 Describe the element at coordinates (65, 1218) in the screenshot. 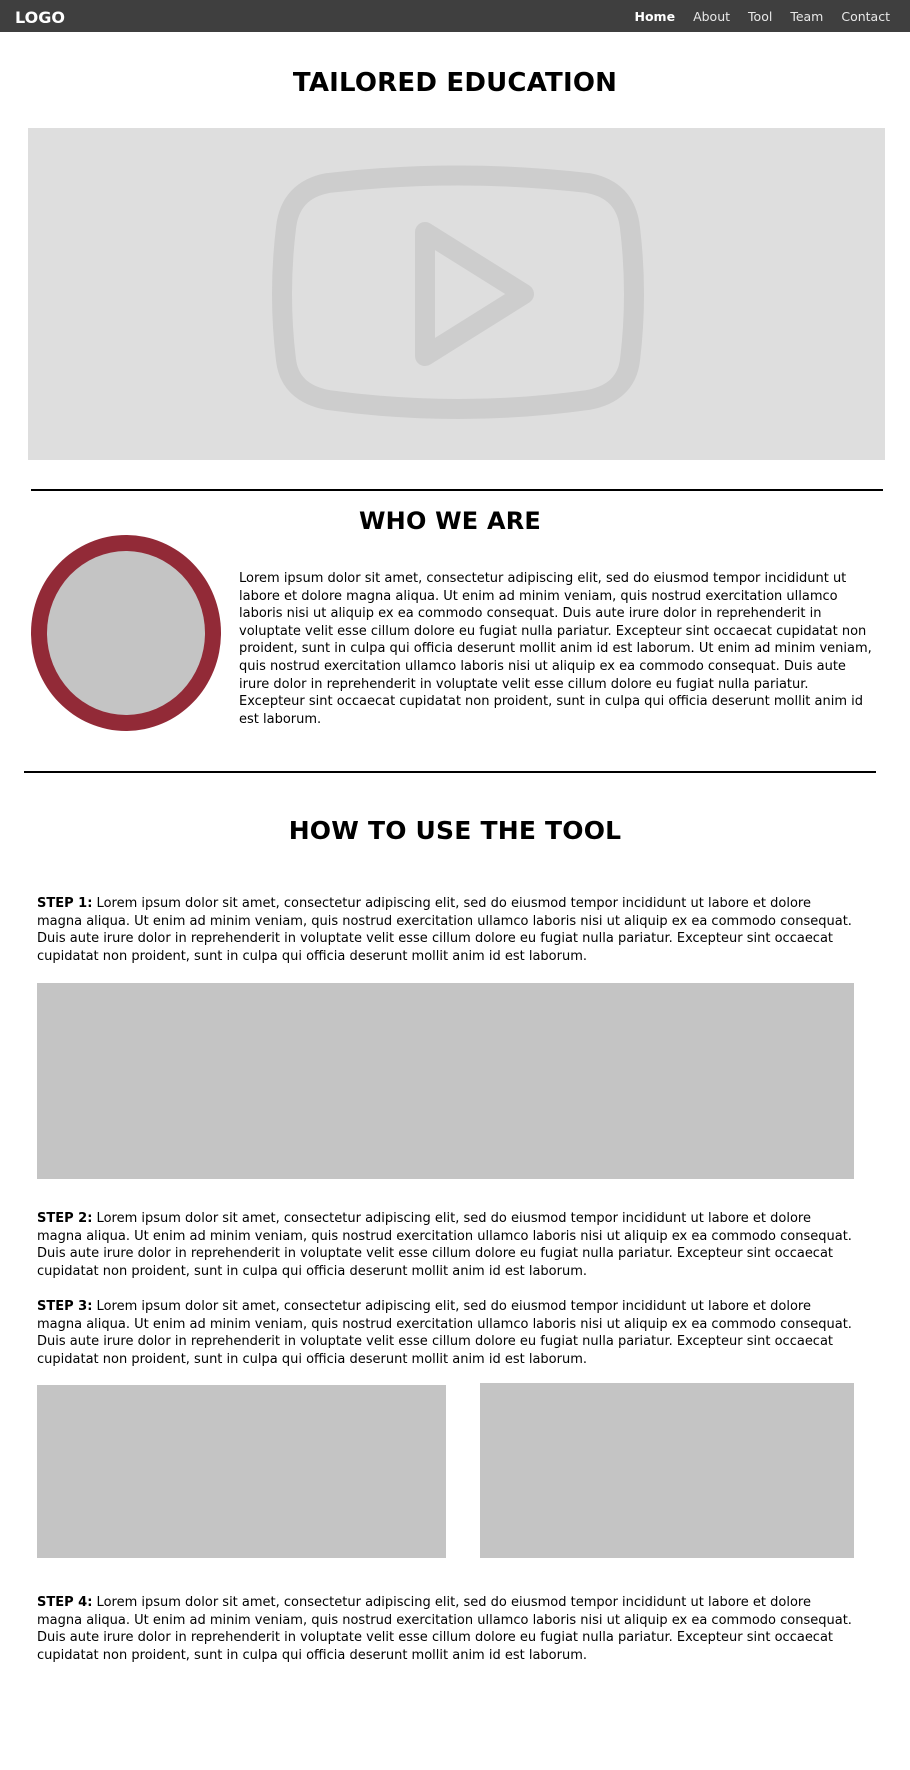

I see `step-label: STEP 2:` at that location.